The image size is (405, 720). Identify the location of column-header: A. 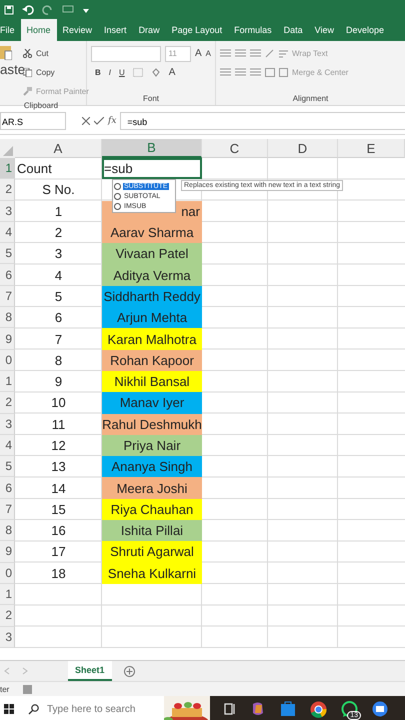
(58, 148).